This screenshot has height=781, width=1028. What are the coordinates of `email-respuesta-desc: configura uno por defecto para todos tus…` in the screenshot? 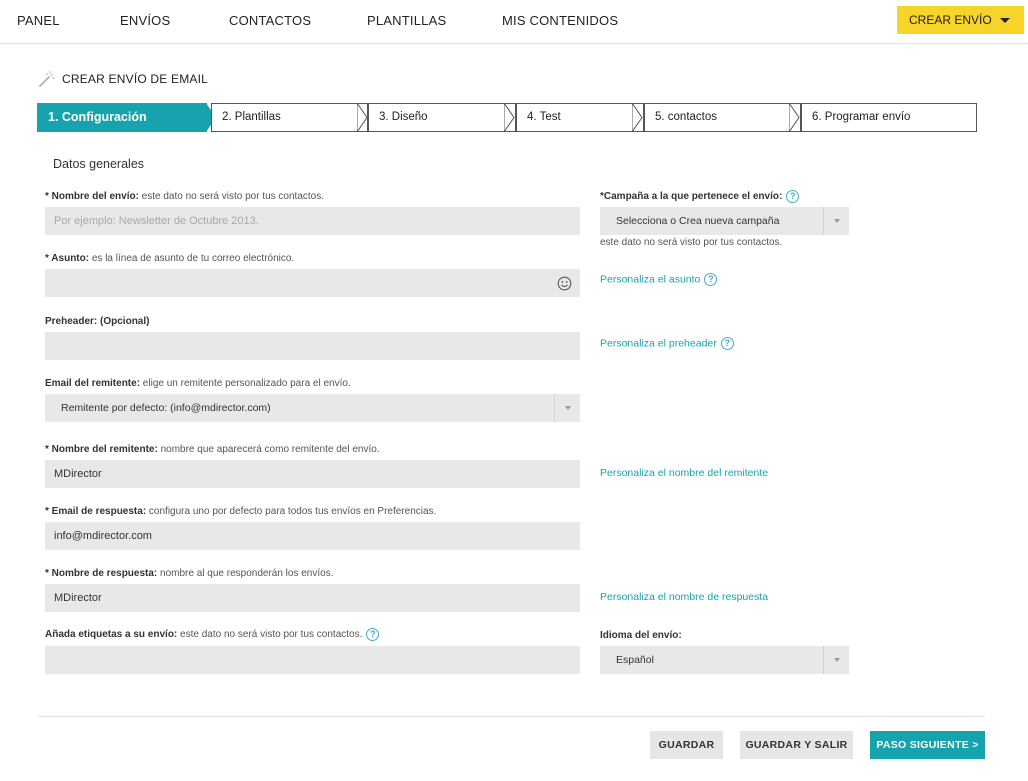 It's located at (291, 511).